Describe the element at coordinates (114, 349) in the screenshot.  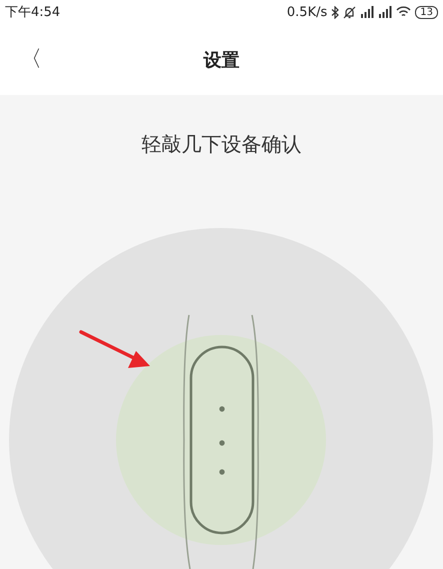
I see `arrow-icon` at that location.